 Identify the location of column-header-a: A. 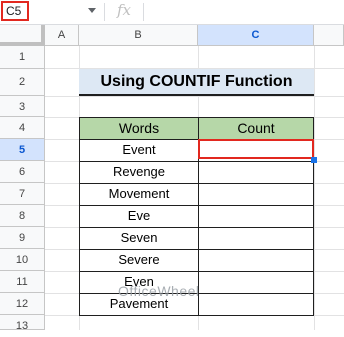
(62, 35).